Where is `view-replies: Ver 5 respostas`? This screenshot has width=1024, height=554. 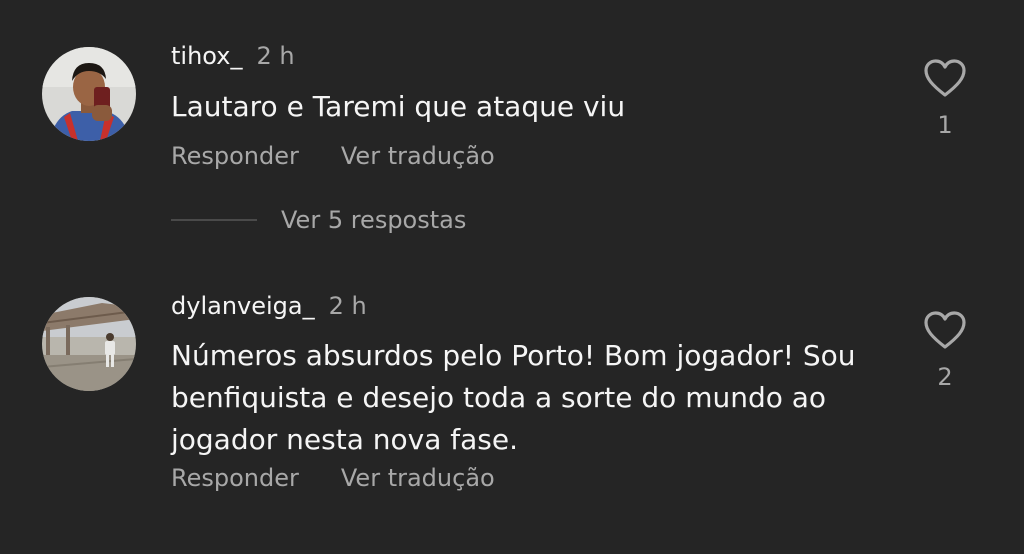
view-replies: Ver 5 respostas is located at coordinates (318, 220).